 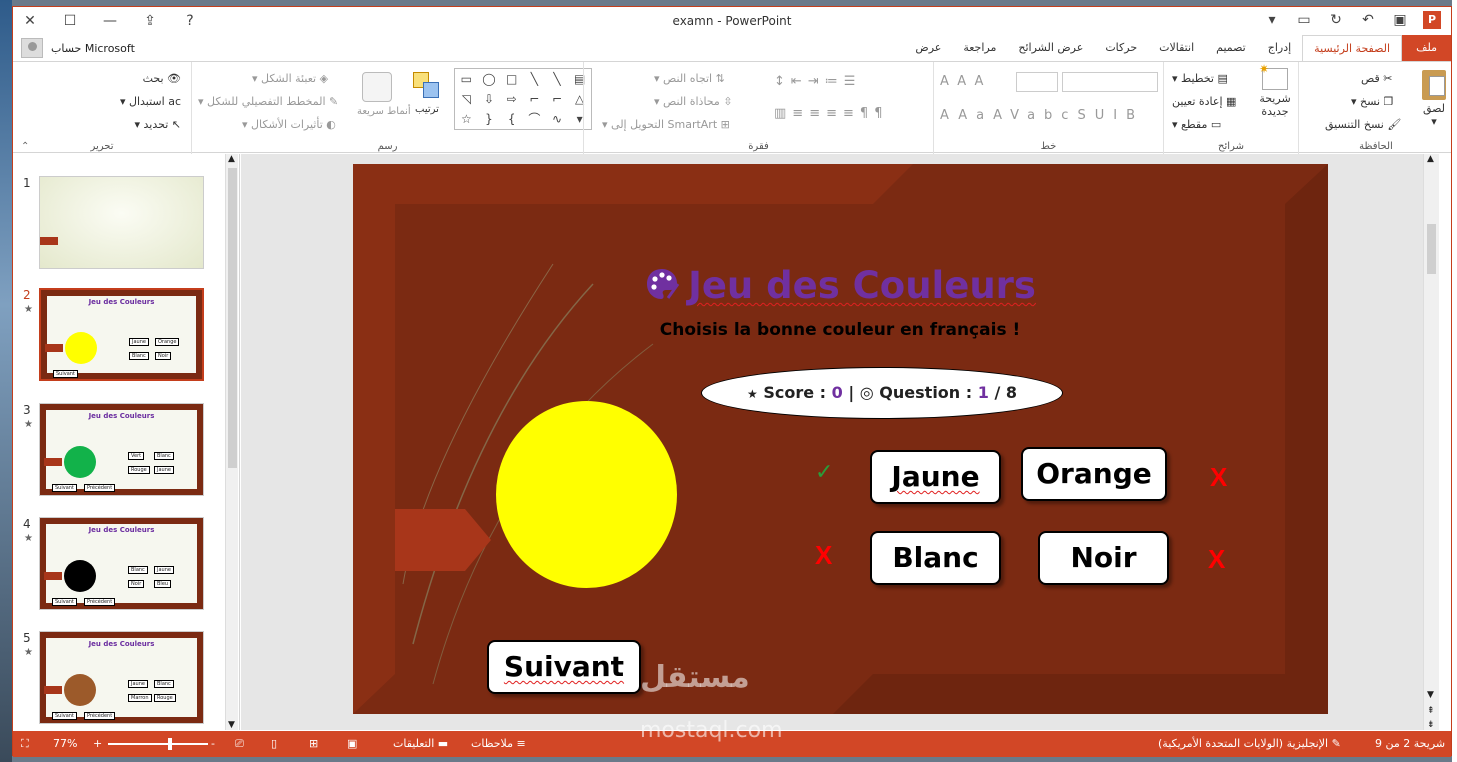 I want to click on zoom-out-icon: -, so click(x=213, y=743).